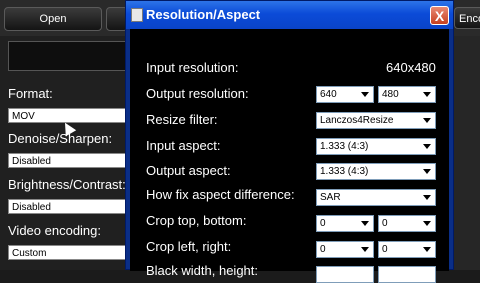 Image resolution: width=480 pixels, height=283 pixels. What do you see at coordinates (323, 249) in the screenshot?
I see `crop-left-value: 0` at bounding box center [323, 249].